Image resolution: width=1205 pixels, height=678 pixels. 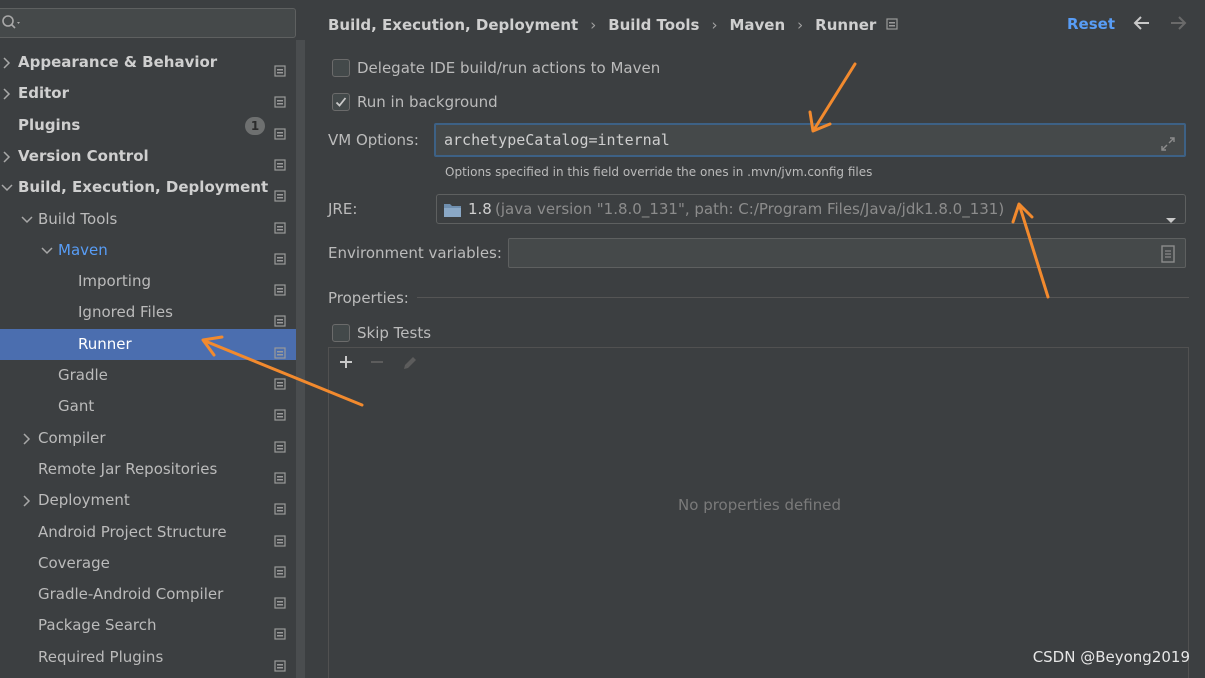 What do you see at coordinates (83, 156) in the screenshot?
I see `sidebar-item-label: Version Control` at bounding box center [83, 156].